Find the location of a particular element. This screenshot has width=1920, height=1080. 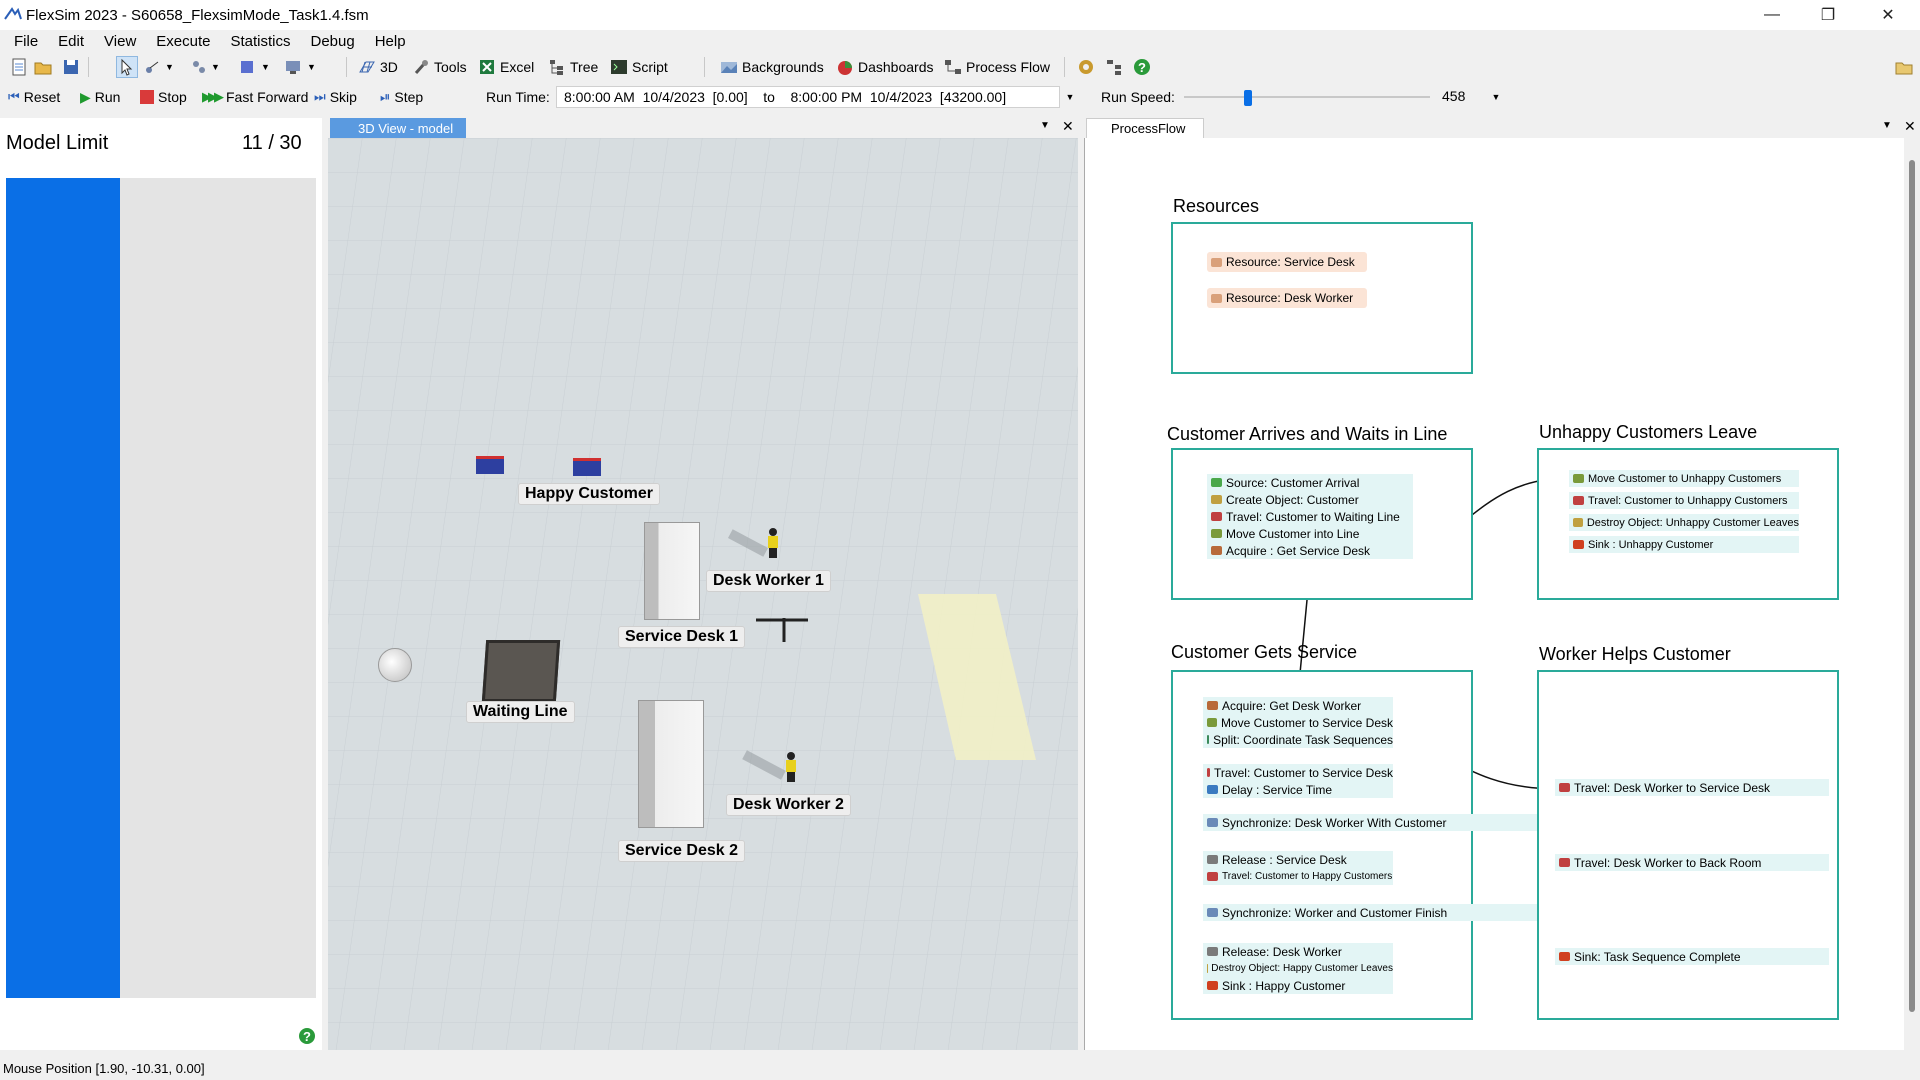

customer-source-object is located at coordinates (395, 665).